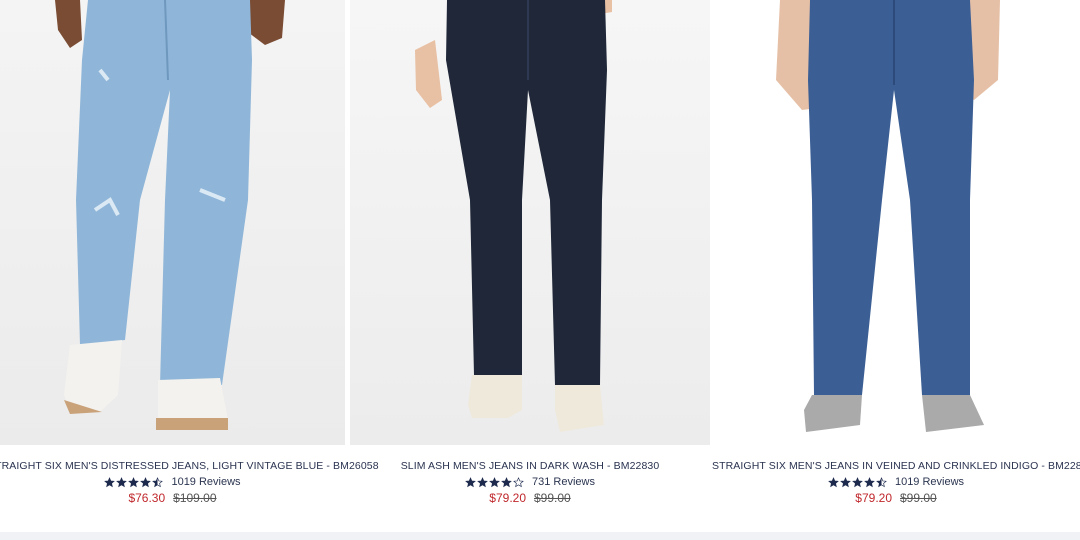  I want to click on price-row: $76.30 $109.00, so click(172, 498).